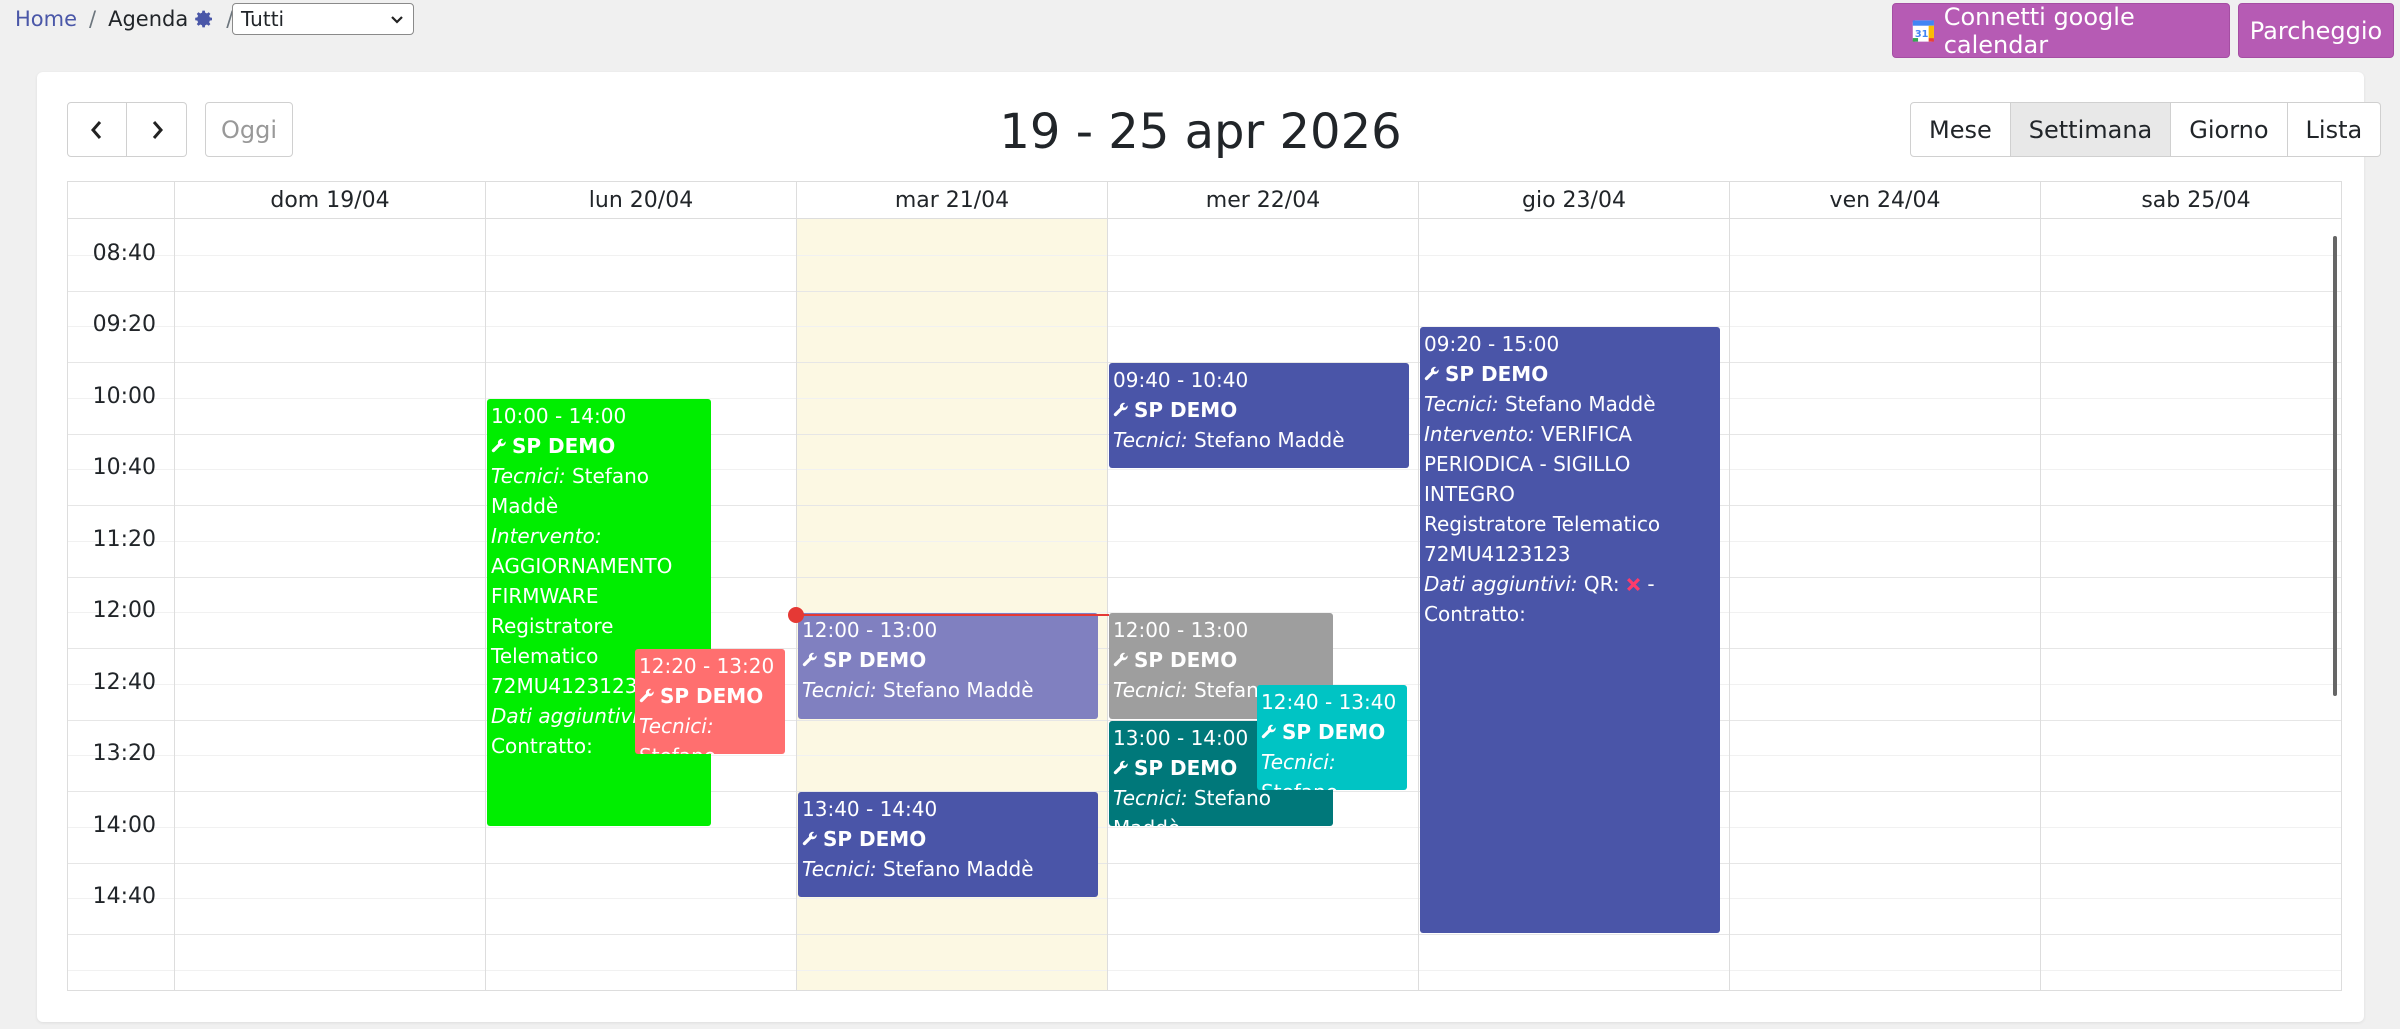 The height and width of the screenshot is (1029, 2400). Describe the element at coordinates (1299, 785) in the screenshot. I see `tecnici-value: Stefano` at that location.